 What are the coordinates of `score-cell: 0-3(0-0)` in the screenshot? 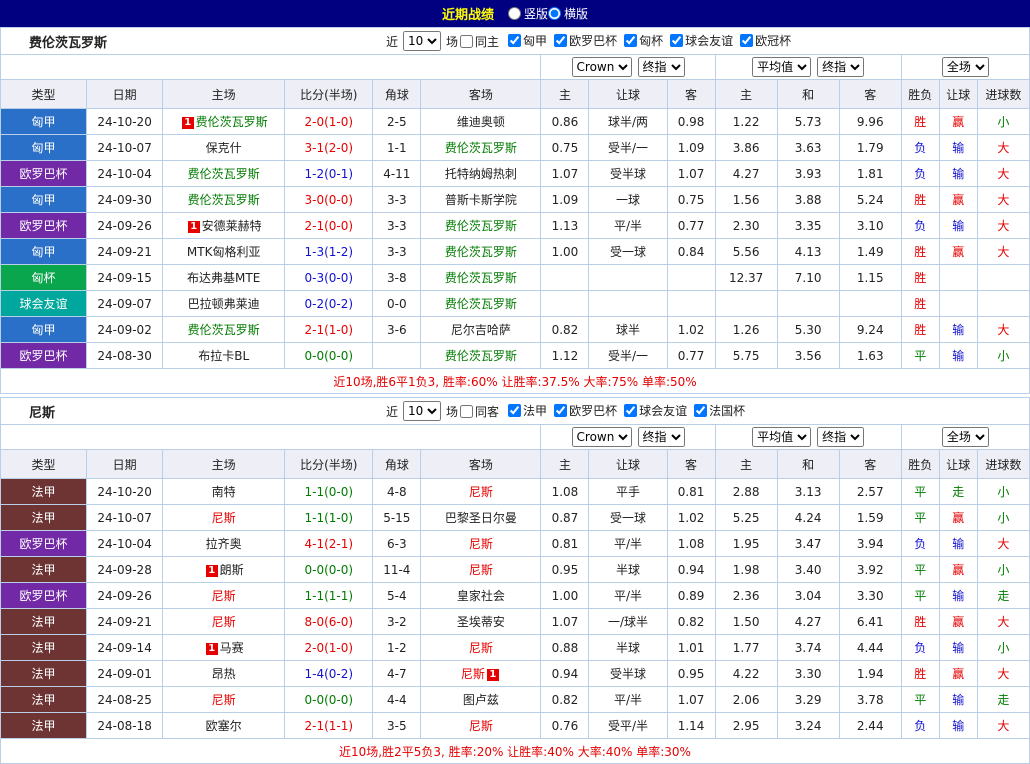 It's located at (329, 277).